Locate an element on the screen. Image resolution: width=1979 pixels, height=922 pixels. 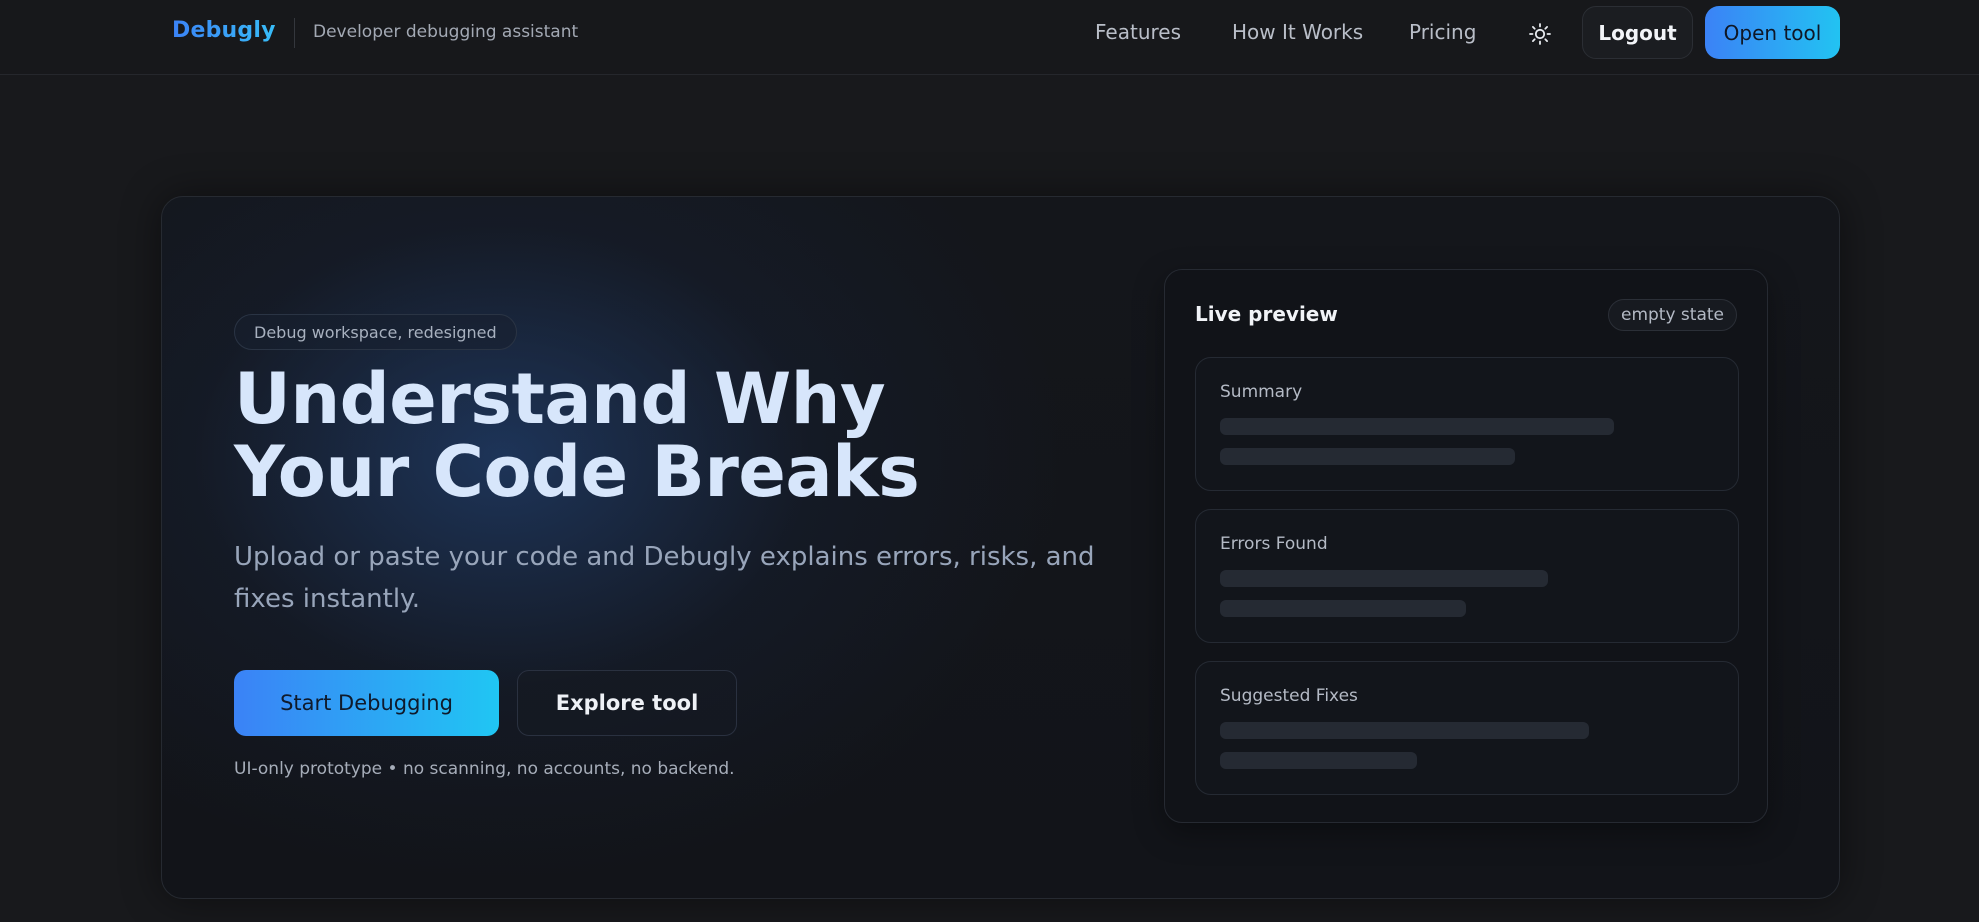
preview-section-suggested-fixes: Suggested Fixes is located at coordinates (1467, 728).